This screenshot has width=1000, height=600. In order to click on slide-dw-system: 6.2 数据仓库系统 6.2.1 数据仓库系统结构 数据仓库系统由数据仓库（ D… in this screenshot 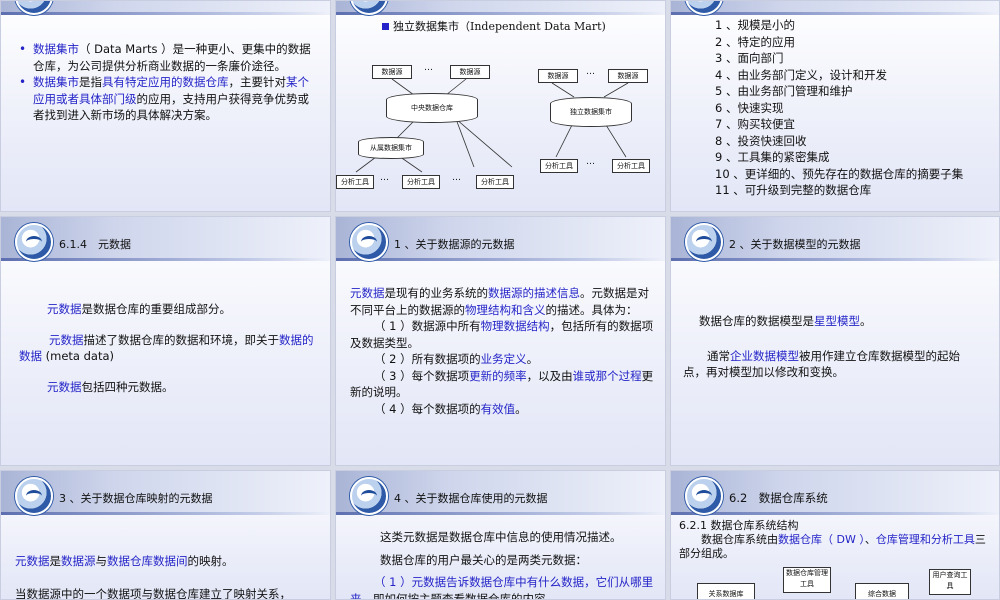, I will do `click(835, 535)`.